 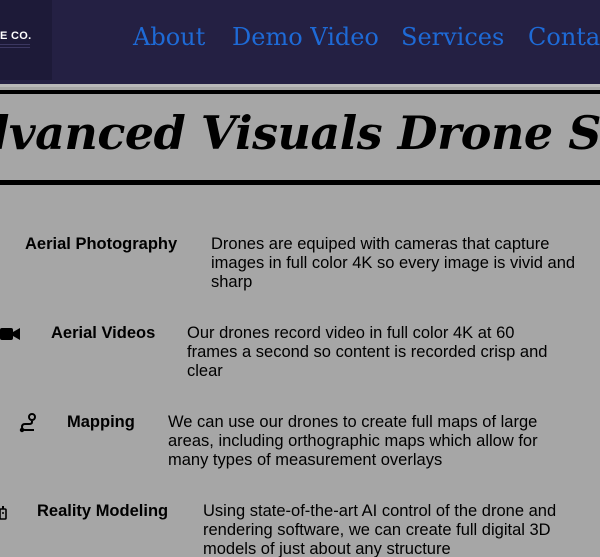 I want to click on site-logo: E CO., so click(x=26, y=40).